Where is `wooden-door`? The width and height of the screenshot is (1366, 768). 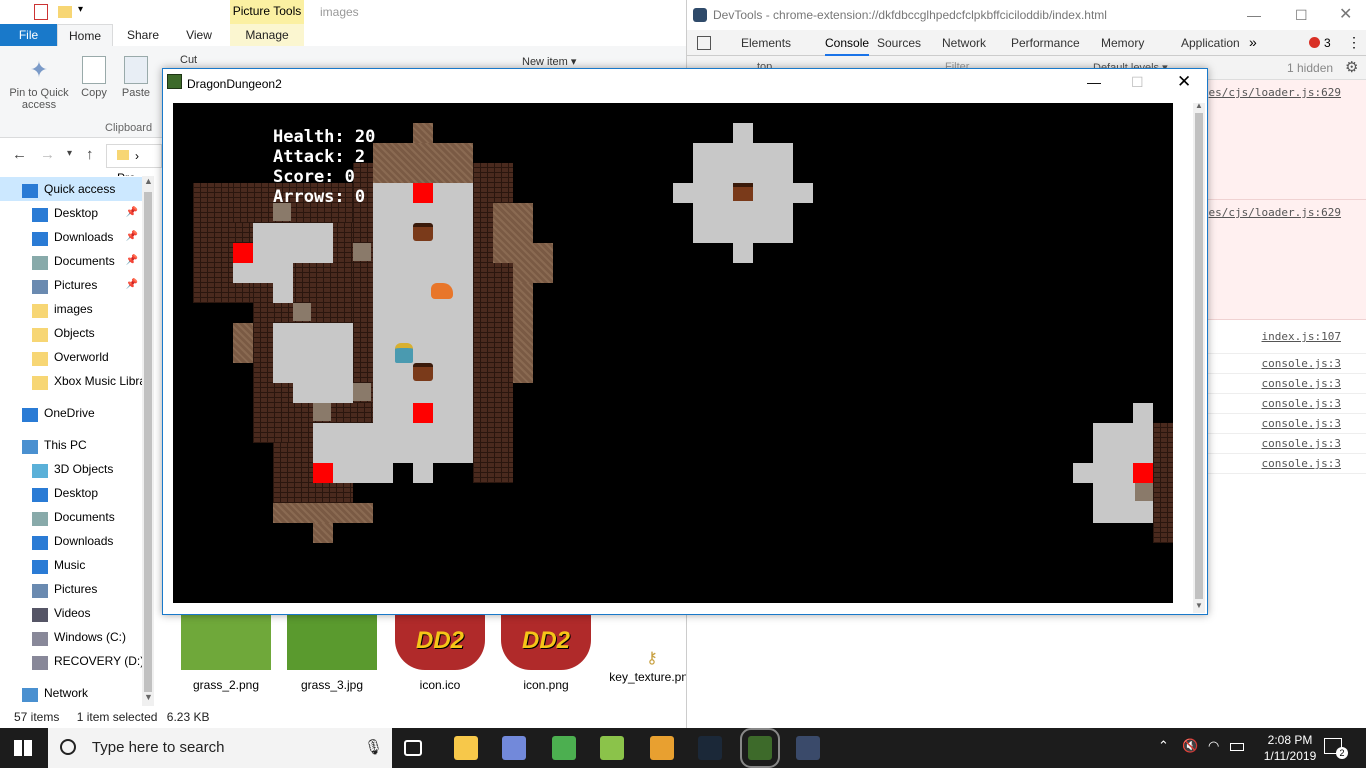
wooden-door is located at coordinates (362, 392).